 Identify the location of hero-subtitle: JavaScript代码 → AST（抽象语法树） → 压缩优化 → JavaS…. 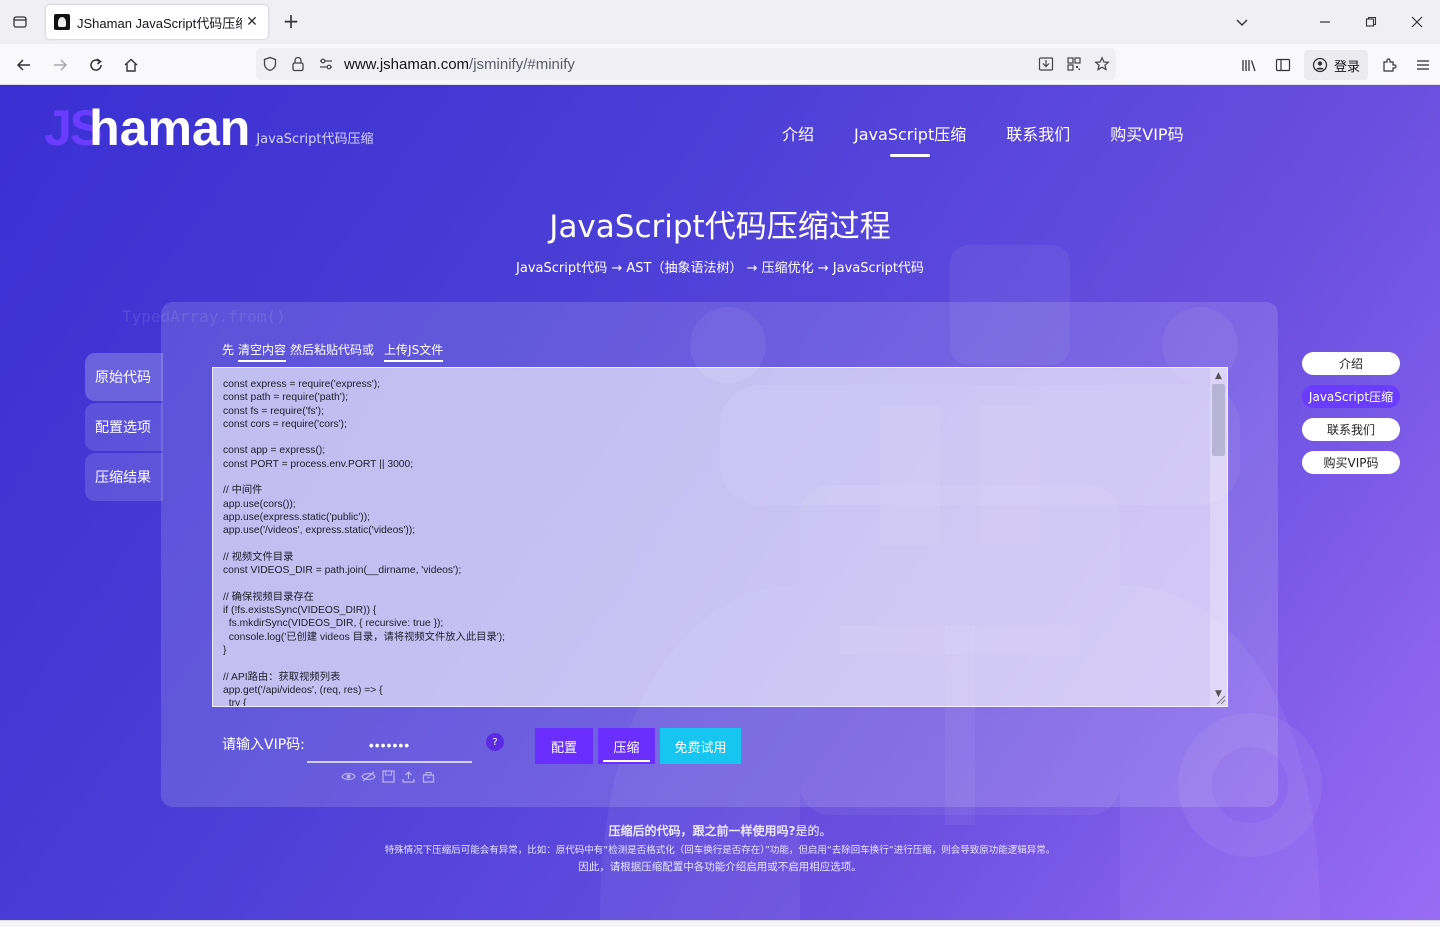
(720, 268).